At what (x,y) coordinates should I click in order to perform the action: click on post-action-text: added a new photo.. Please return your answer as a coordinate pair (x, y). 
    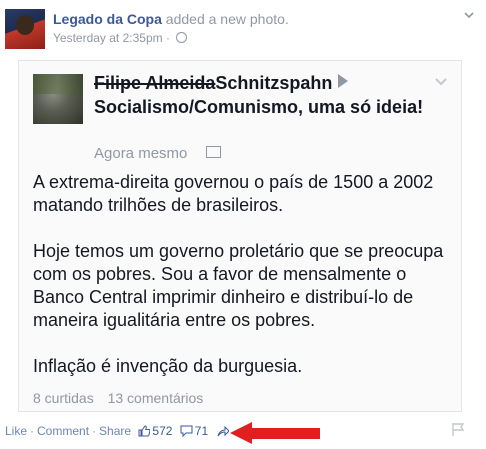
    Looking at the image, I should click on (227, 19).